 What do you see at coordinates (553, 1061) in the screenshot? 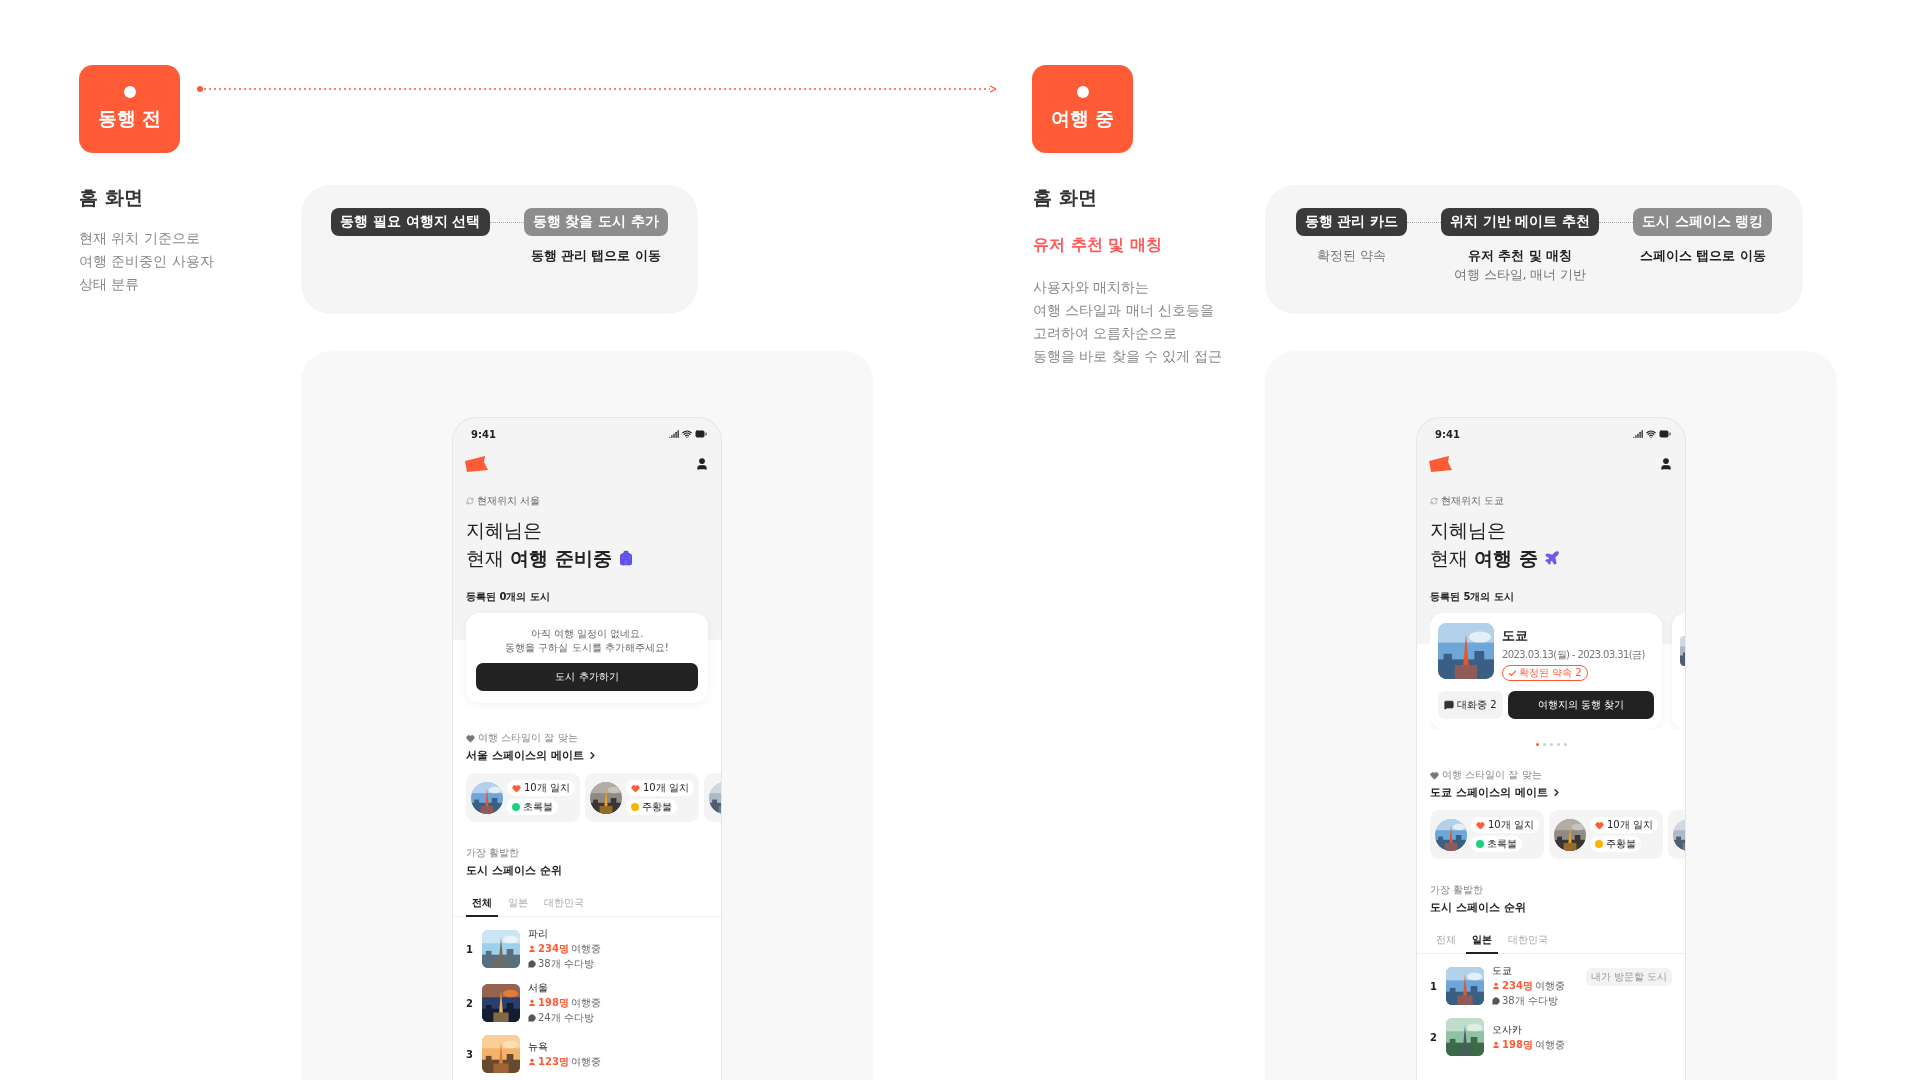
I see `traveler-count: 123명` at bounding box center [553, 1061].